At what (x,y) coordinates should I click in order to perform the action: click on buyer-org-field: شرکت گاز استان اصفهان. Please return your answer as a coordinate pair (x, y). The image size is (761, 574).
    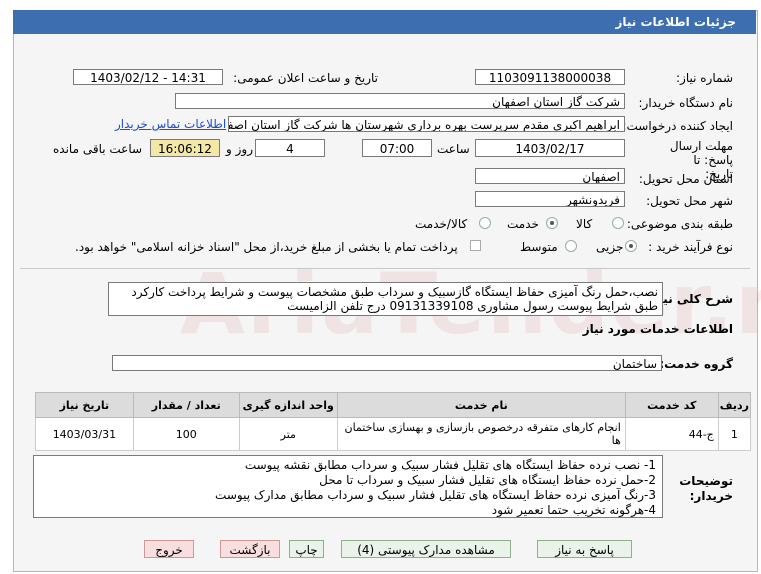
    Looking at the image, I should click on (400, 101).